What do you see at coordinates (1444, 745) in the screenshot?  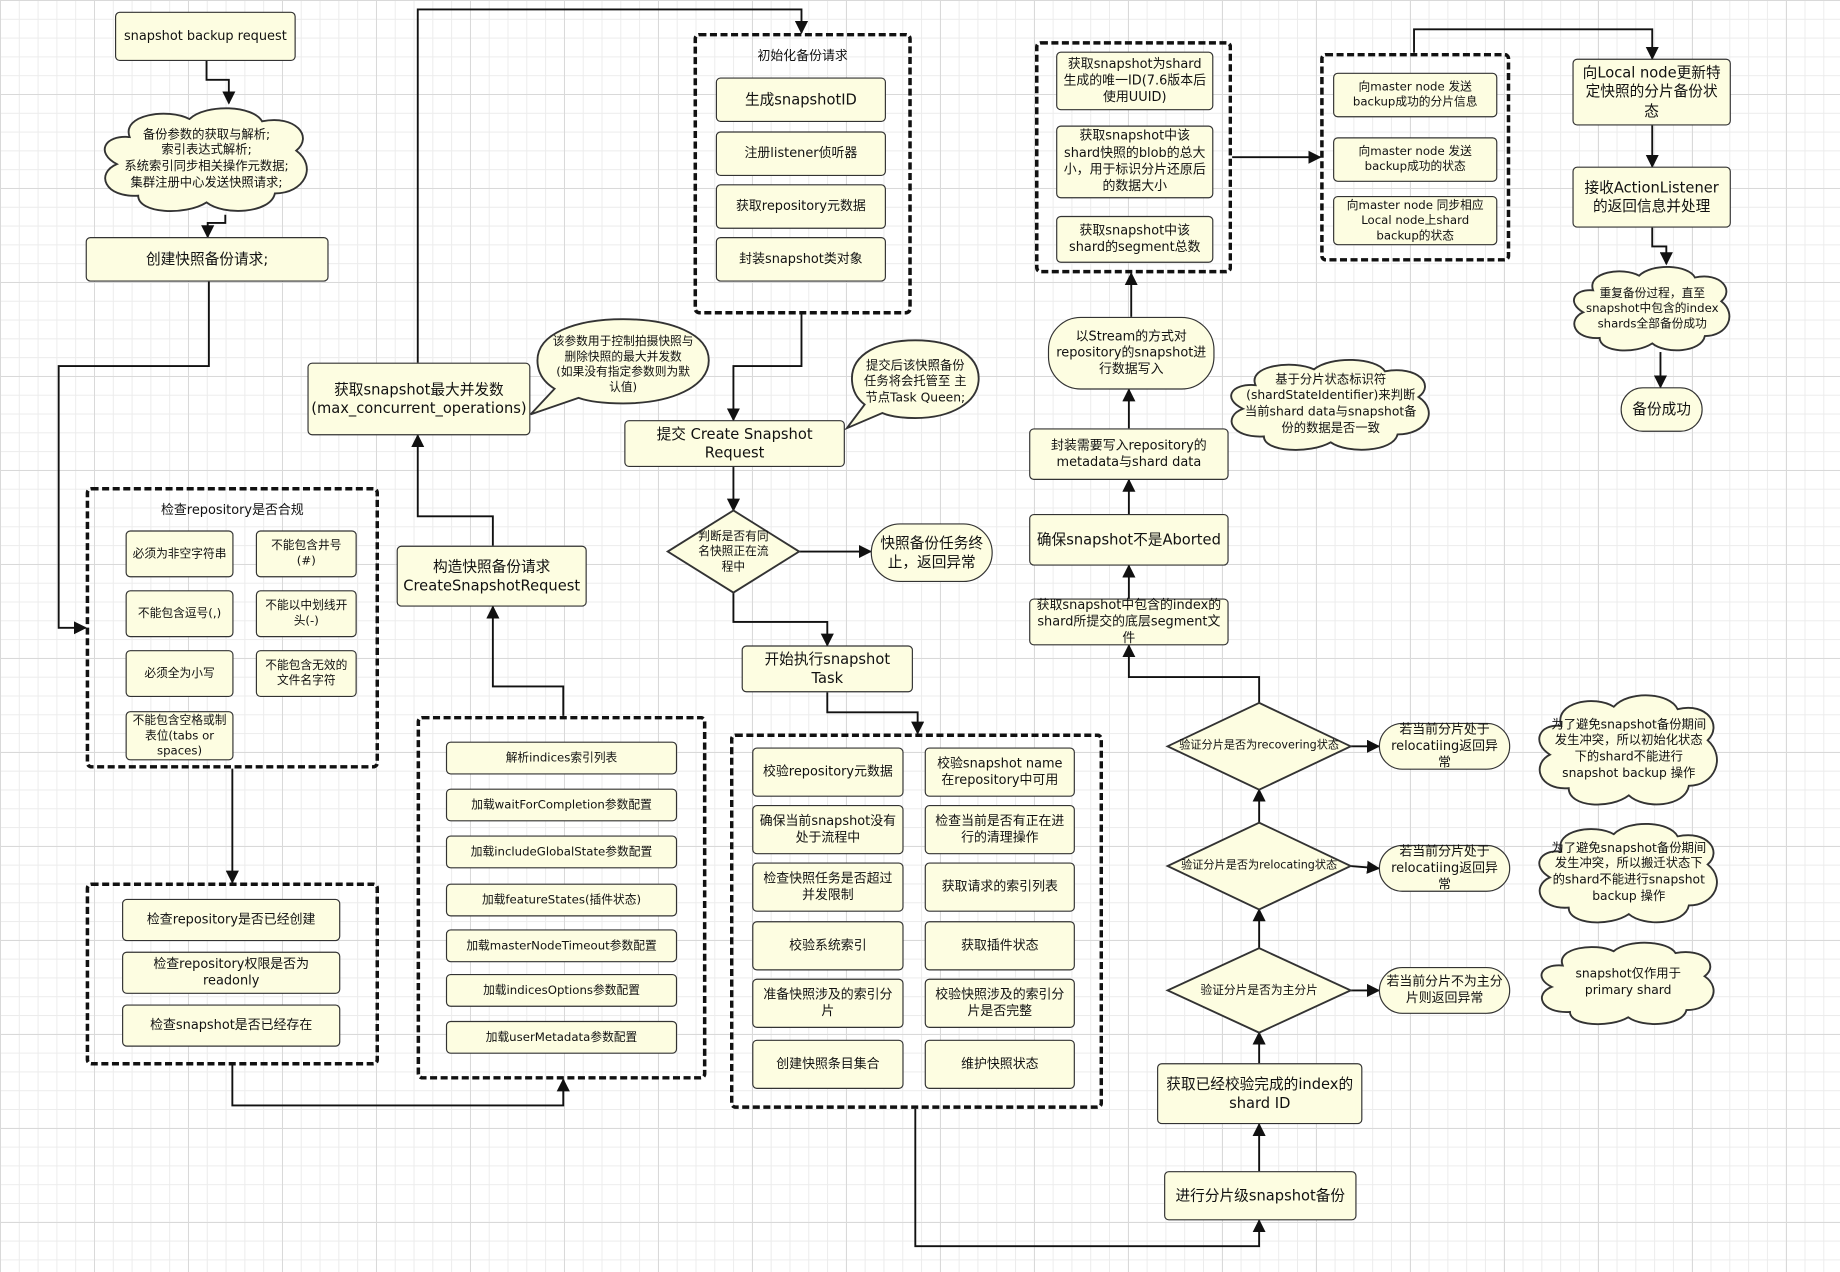 I see `recovering-terminal: 若当前分片处于relocatiing返回异常` at bounding box center [1444, 745].